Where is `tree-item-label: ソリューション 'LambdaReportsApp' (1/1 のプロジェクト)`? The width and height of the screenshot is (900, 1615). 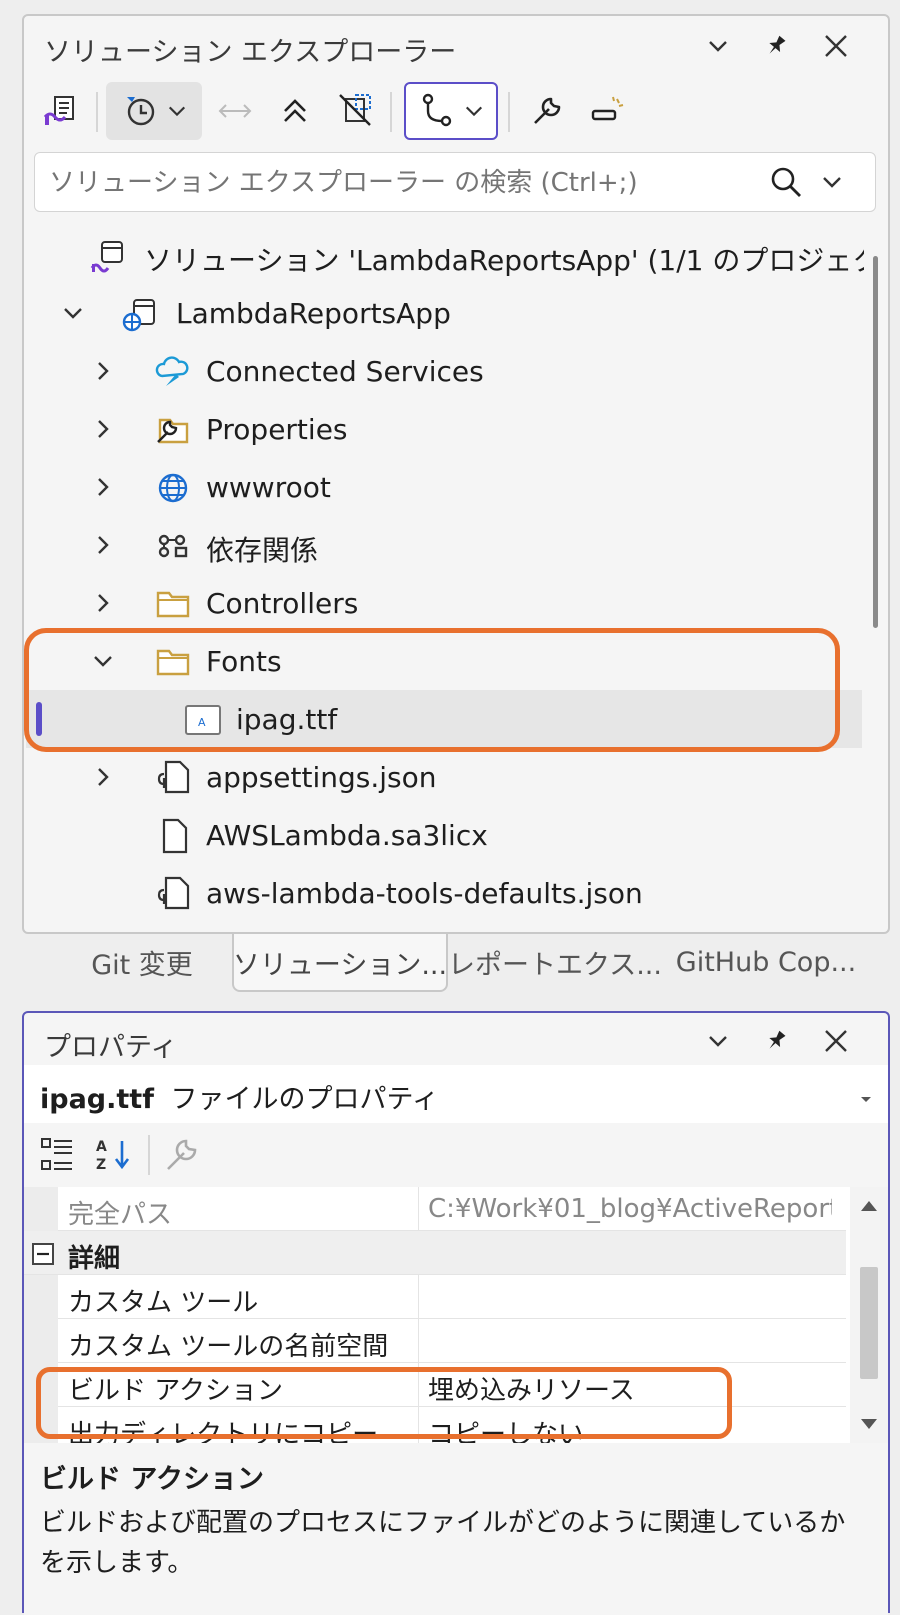 tree-item-label: ソリューション 'LambdaReportsApp' (1/1 のプロジェクト) is located at coordinates (504, 260).